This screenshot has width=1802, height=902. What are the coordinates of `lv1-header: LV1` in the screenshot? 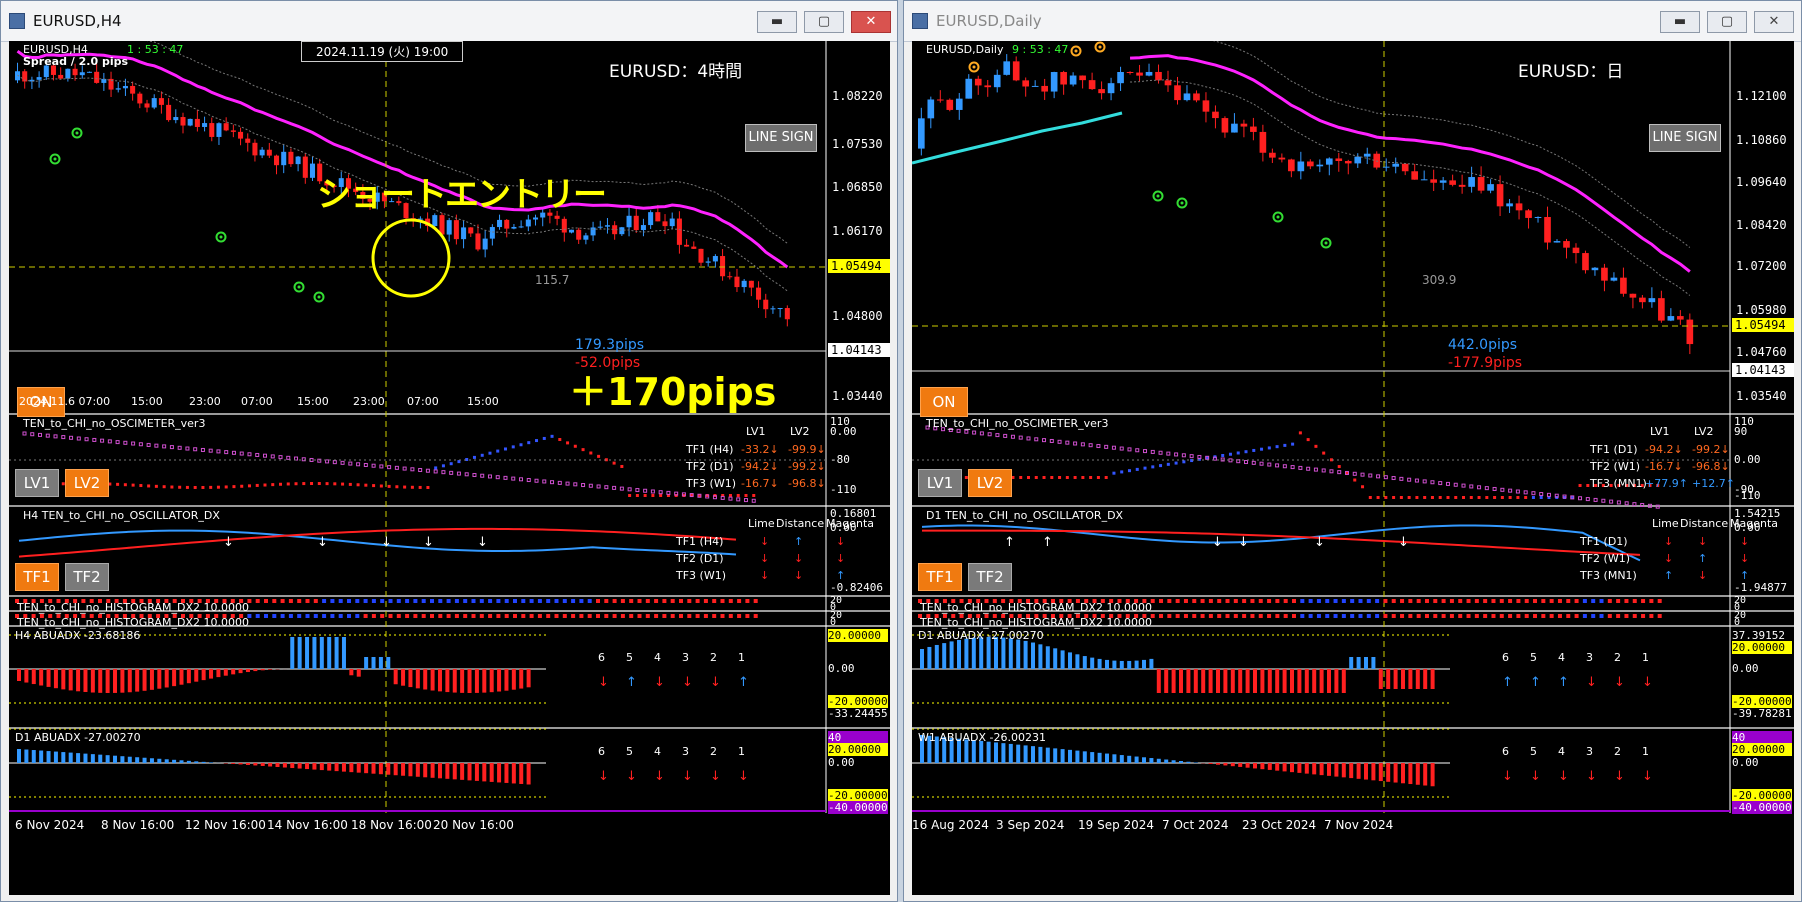 It's located at (1660, 431).